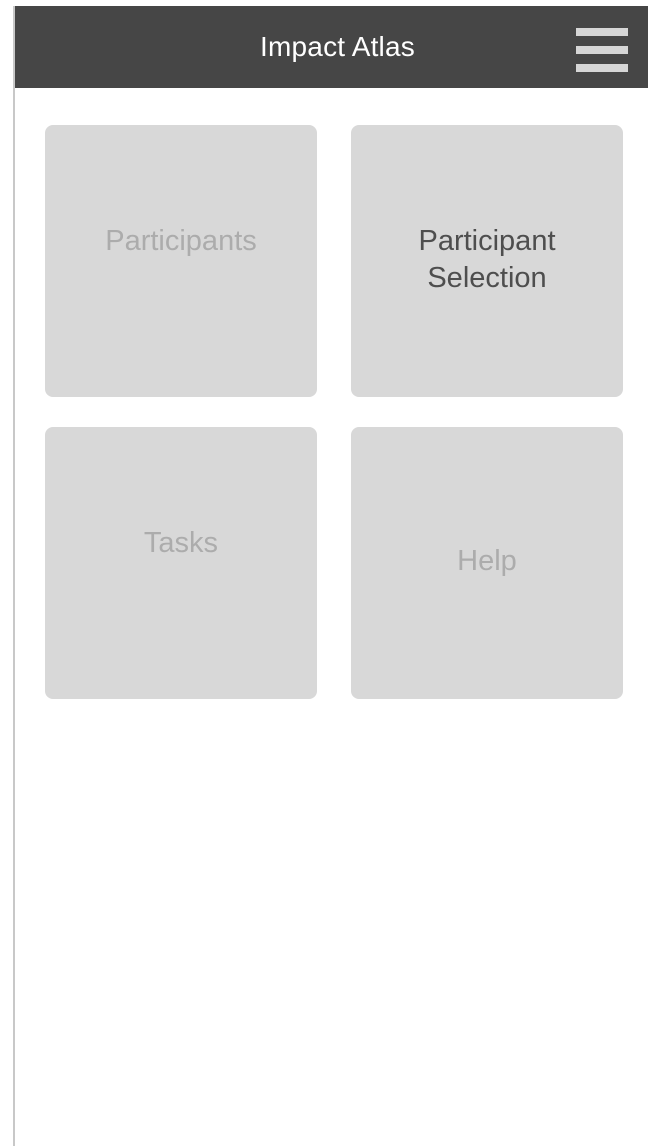  Describe the element at coordinates (181, 543) in the screenshot. I see `tile-tasks-label: Tasks` at that location.